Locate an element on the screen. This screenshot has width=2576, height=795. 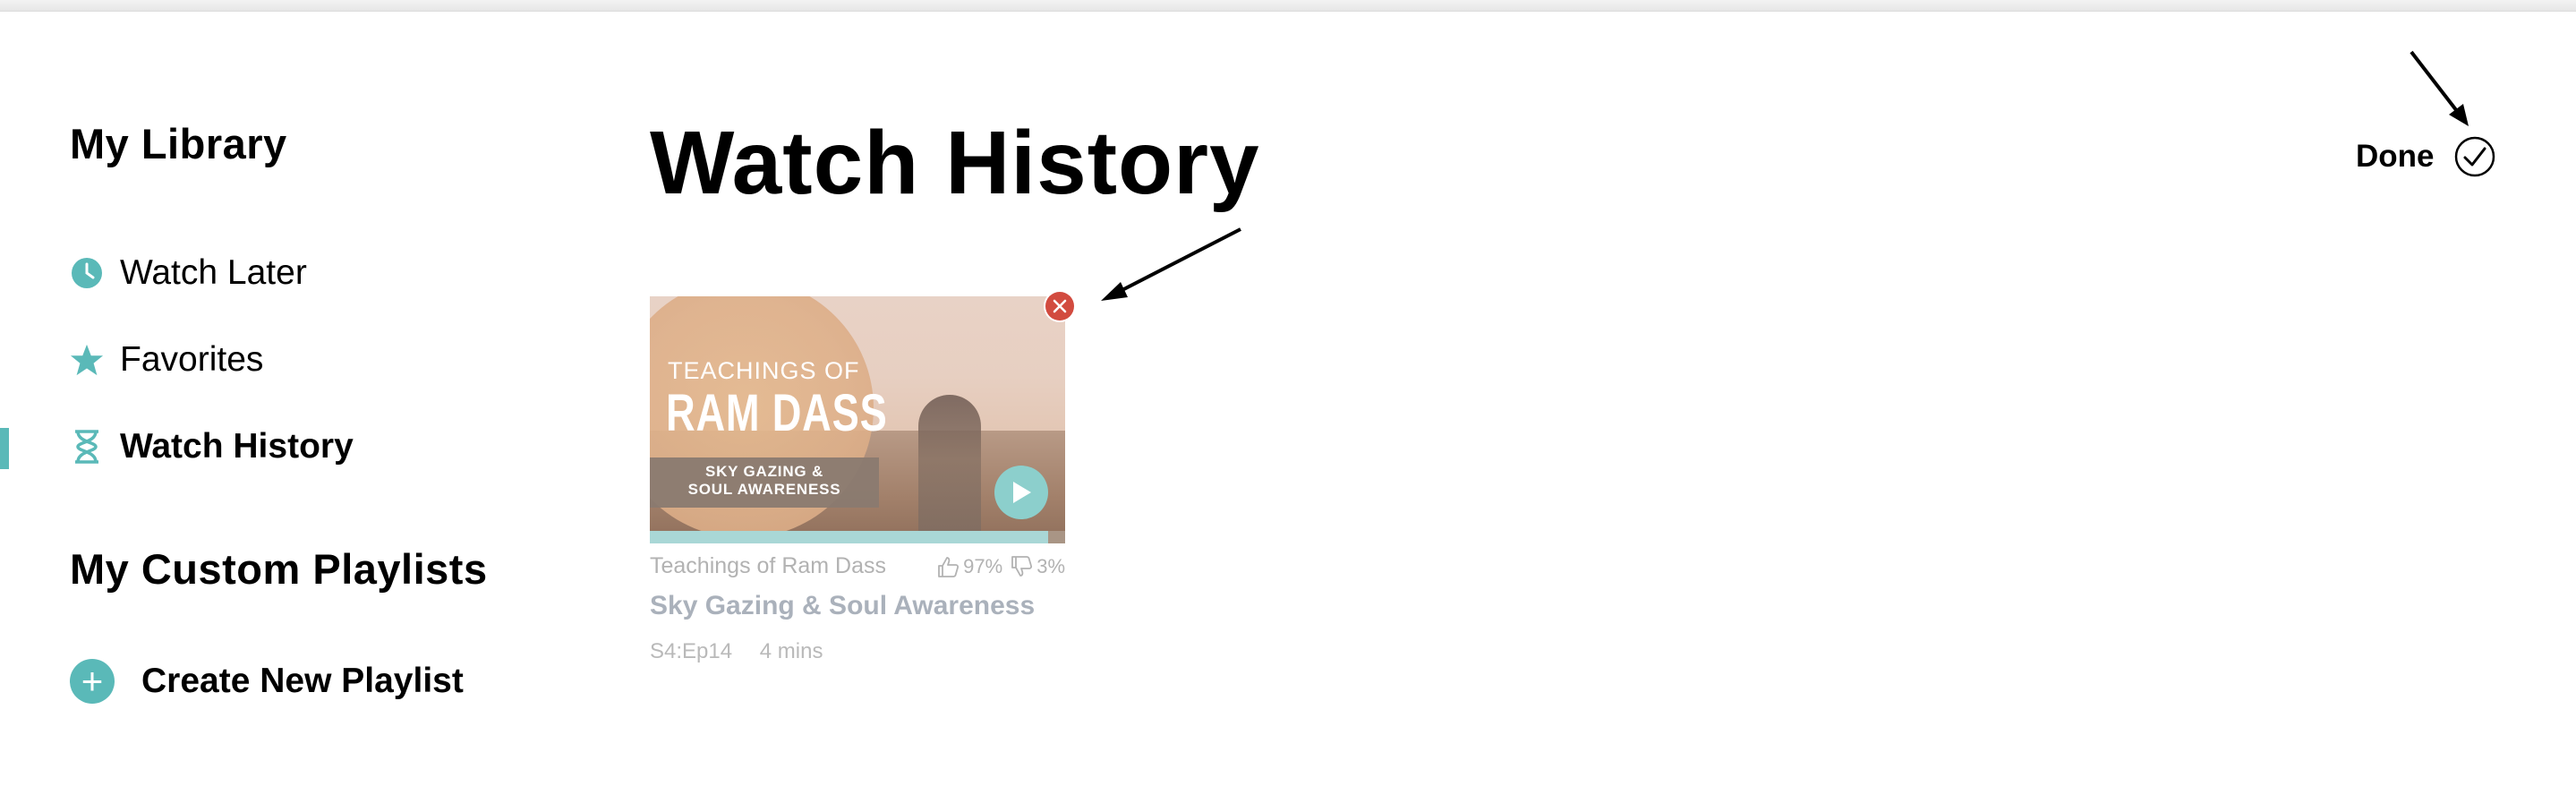
thumb-episode-line1: SKY GAZING & is located at coordinates (764, 472).